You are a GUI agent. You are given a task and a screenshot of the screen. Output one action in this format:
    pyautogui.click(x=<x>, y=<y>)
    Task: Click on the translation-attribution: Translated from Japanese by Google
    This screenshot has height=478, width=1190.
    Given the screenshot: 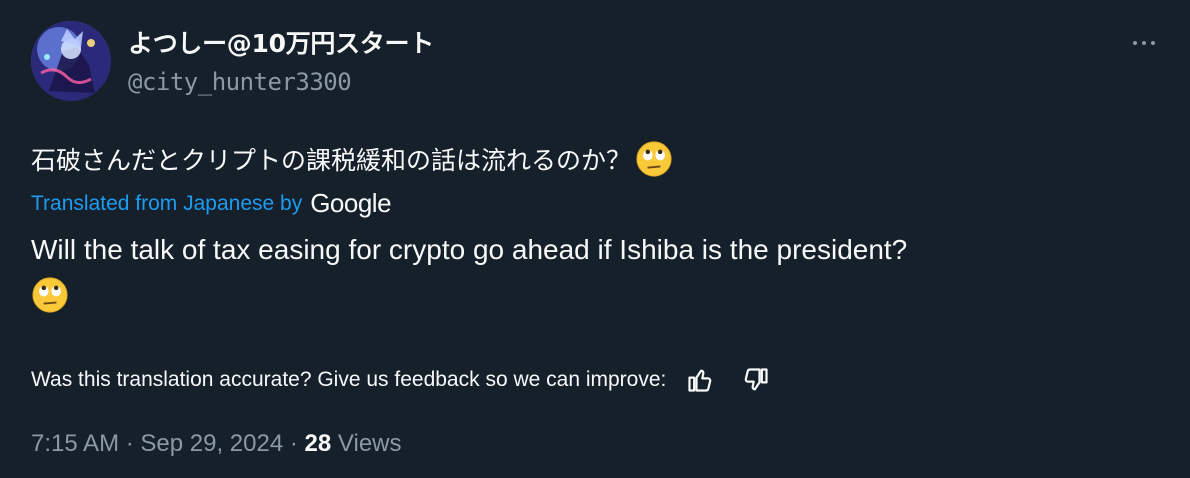 What is the action you would take?
    pyautogui.click(x=211, y=203)
    